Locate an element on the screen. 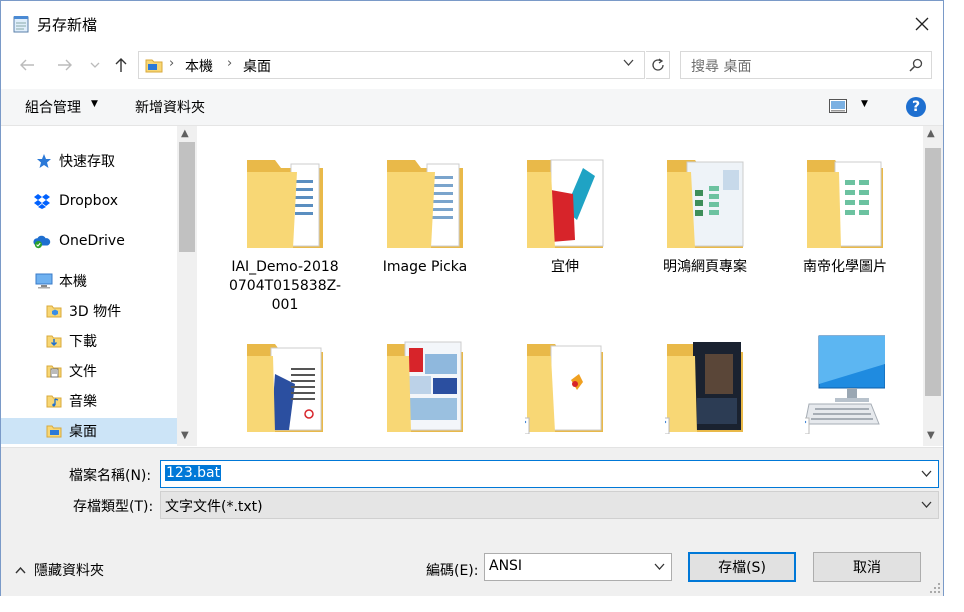 The height and width of the screenshot is (612, 964). nav-item-desktop: 桌面 is located at coordinates (89, 431).